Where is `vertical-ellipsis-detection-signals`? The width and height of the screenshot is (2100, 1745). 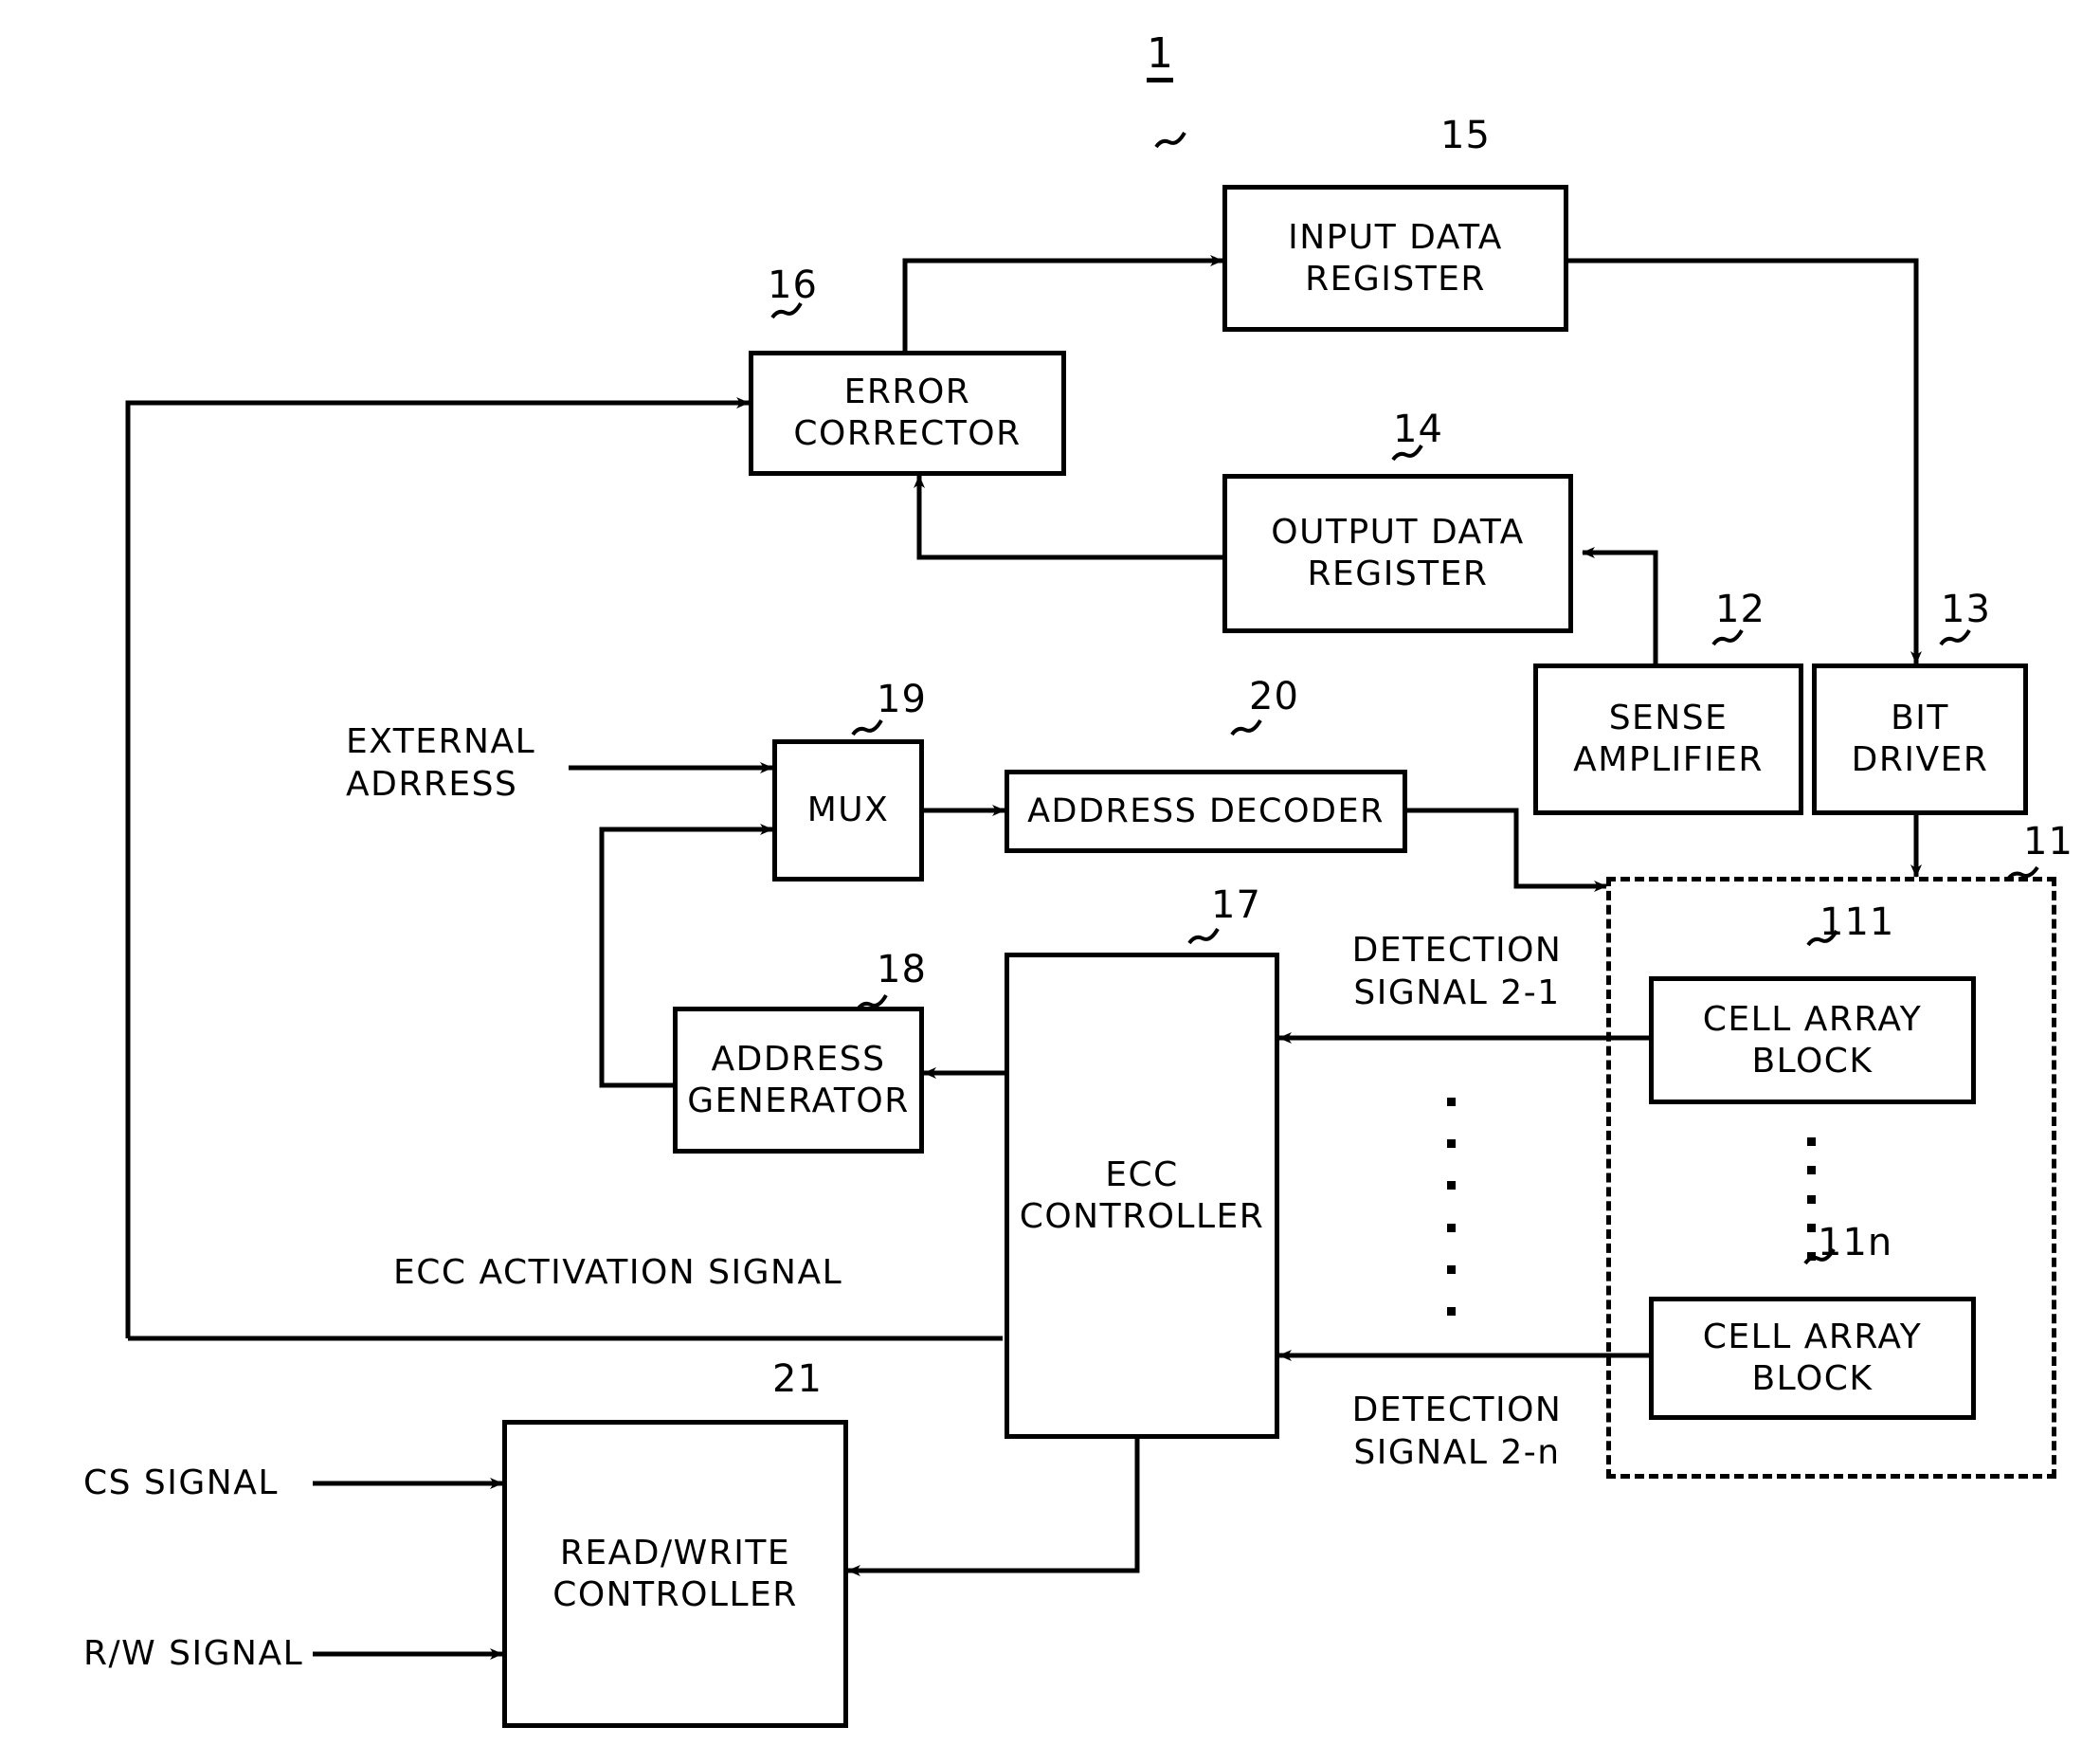 vertical-ellipsis-detection-signals is located at coordinates (1451, 1207).